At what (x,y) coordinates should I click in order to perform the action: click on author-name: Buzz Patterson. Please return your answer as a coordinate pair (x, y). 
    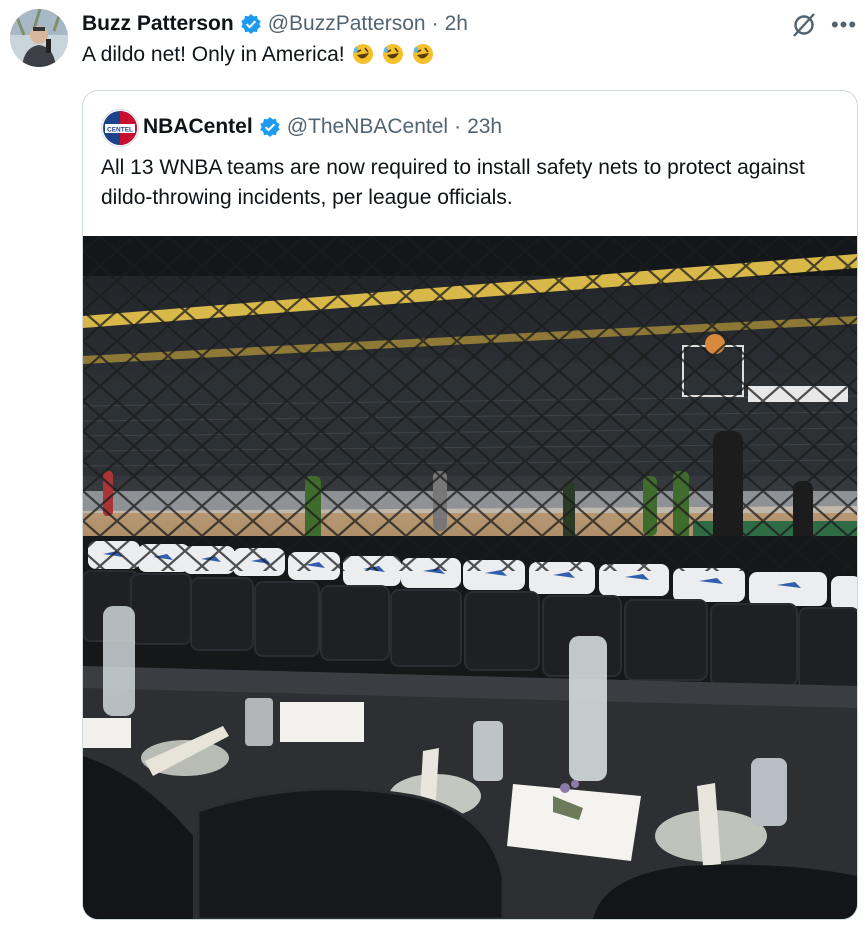
    Looking at the image, I should click on (158, 24).